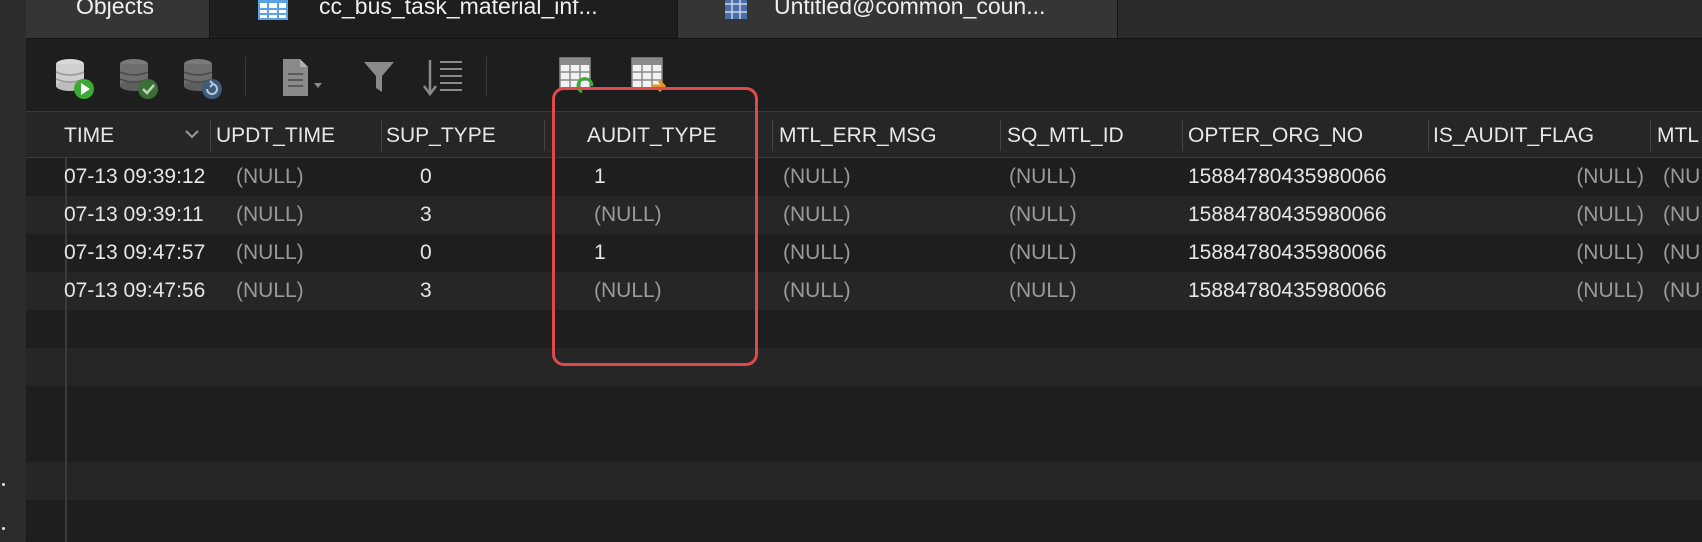 The width and height of the screenshot is (1702, 542). What do you see at coordinates (1276, 135) in the screenshot?
I see `column-header-label: OPTER_ORG_NO` at bounding box center [1276, 135].